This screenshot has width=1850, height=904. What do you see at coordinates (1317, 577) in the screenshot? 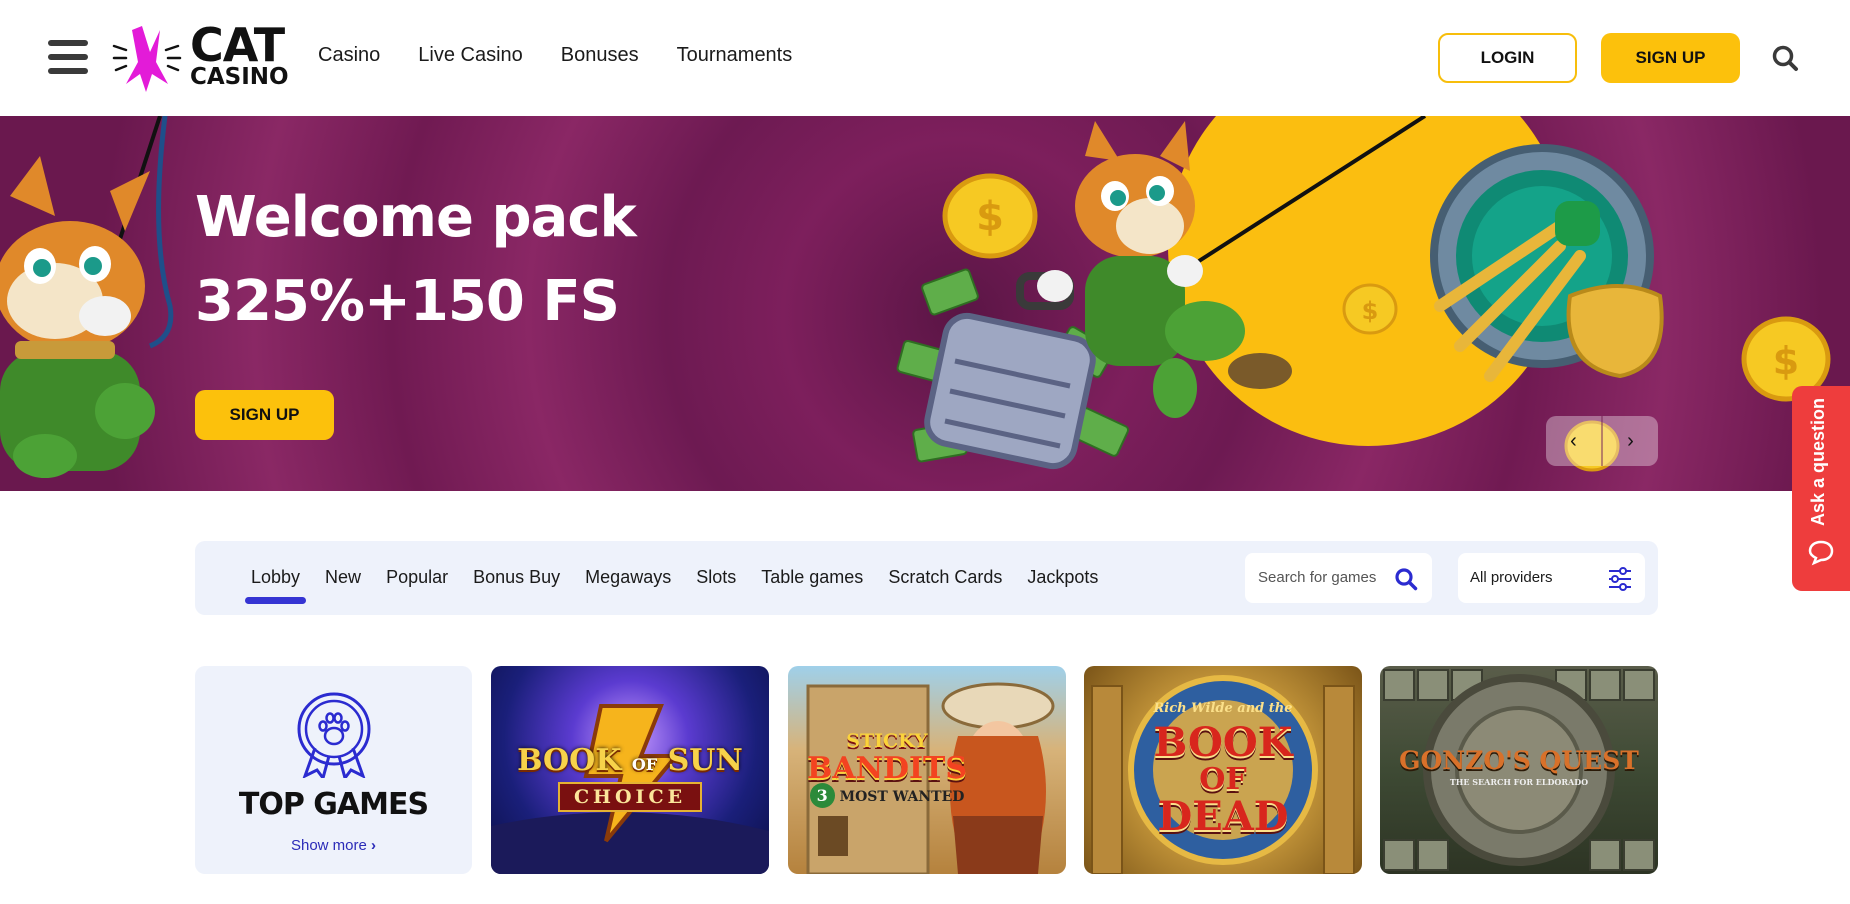
I see `game-search-placeholder: Search for games` at bounding box center [1317, 577].